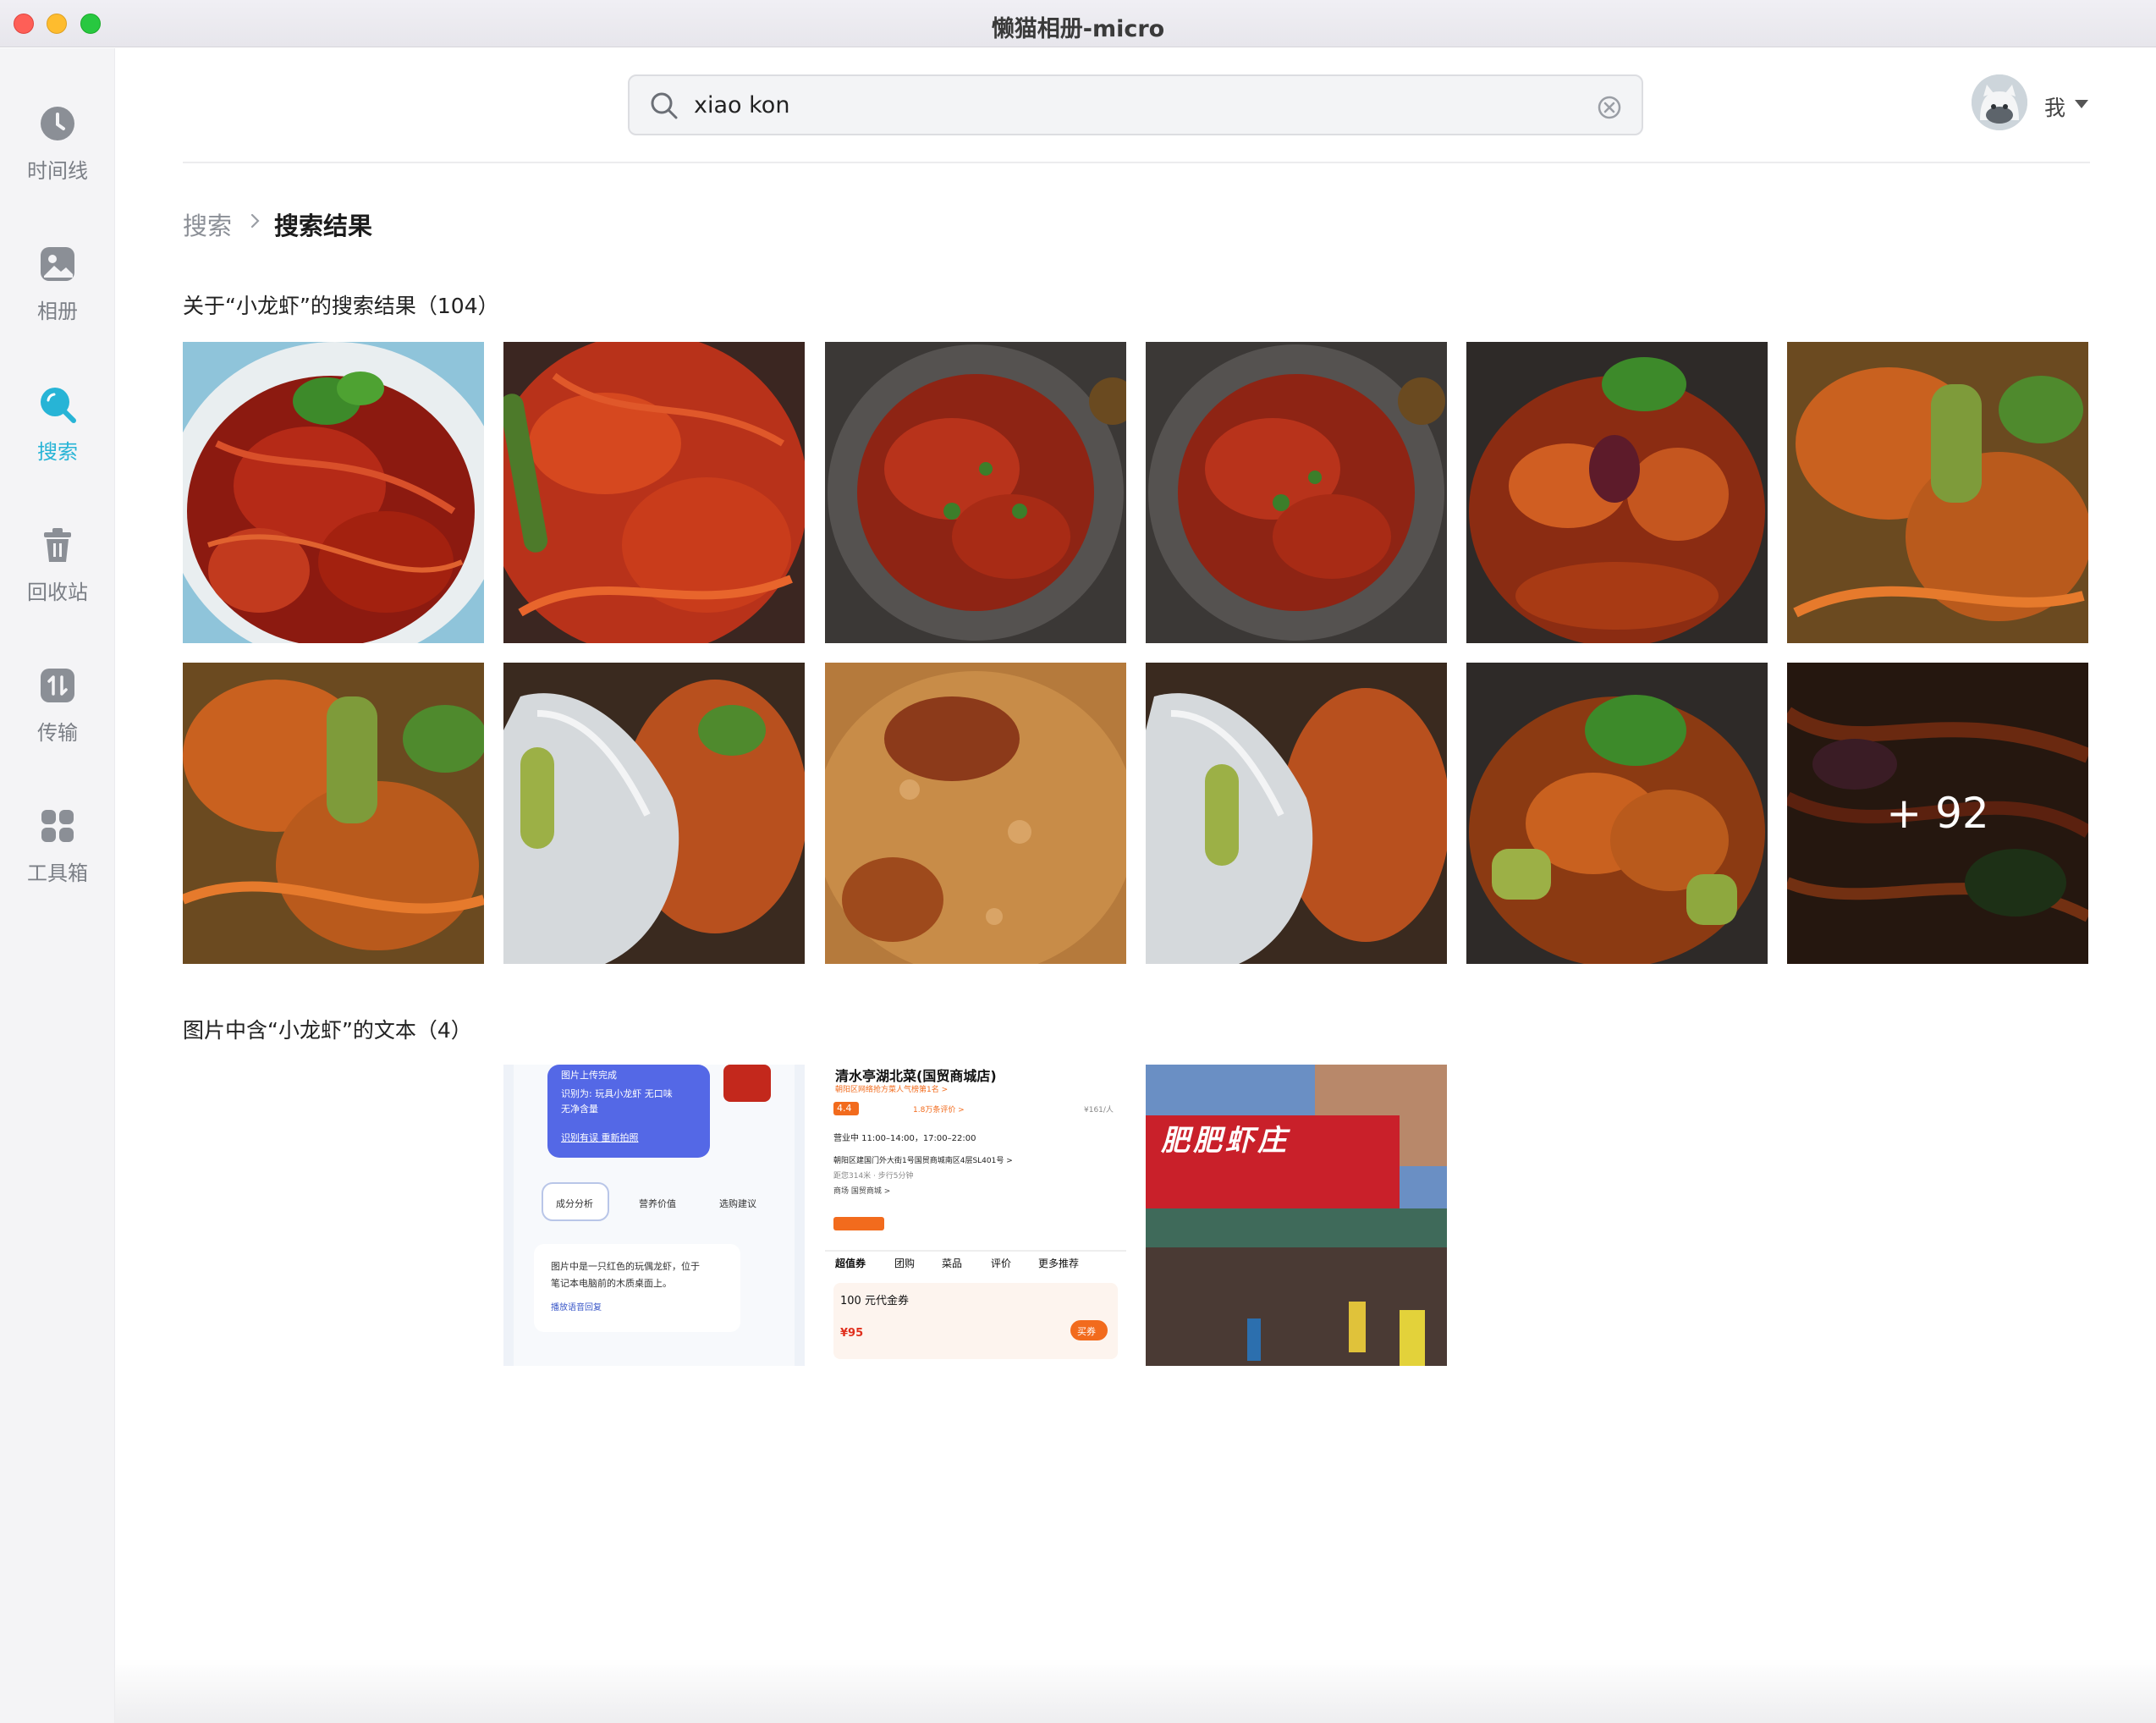 The image size is (2156, 1723). What do you see at coordinates (57, 577) in the screenshot?
I see `sidebar-item-trash: 回收站` at bounding box center [57, 577].